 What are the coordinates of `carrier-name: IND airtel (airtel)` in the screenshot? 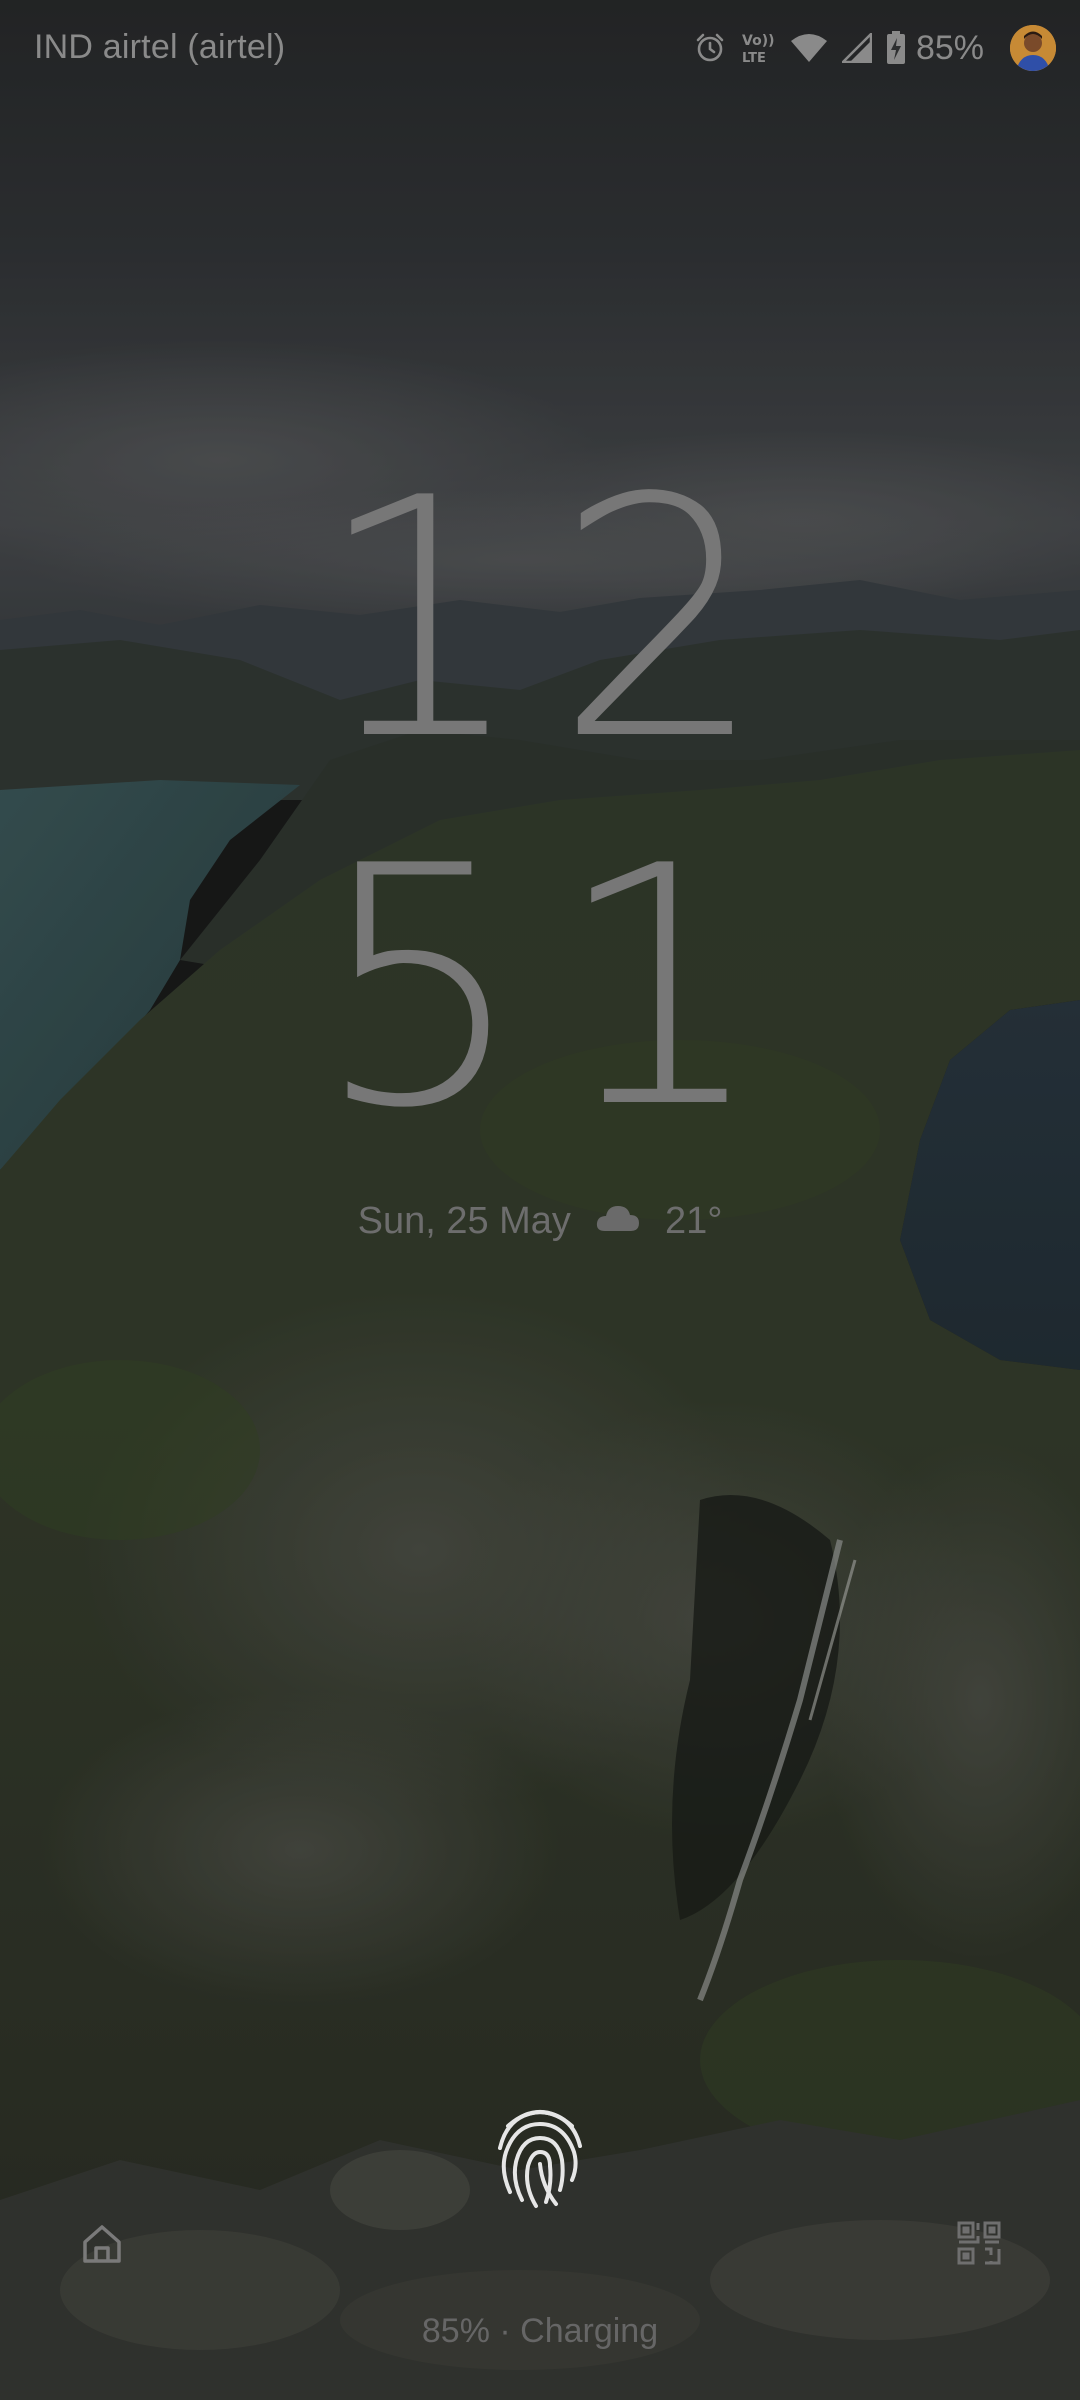 It's located at (160, 47).